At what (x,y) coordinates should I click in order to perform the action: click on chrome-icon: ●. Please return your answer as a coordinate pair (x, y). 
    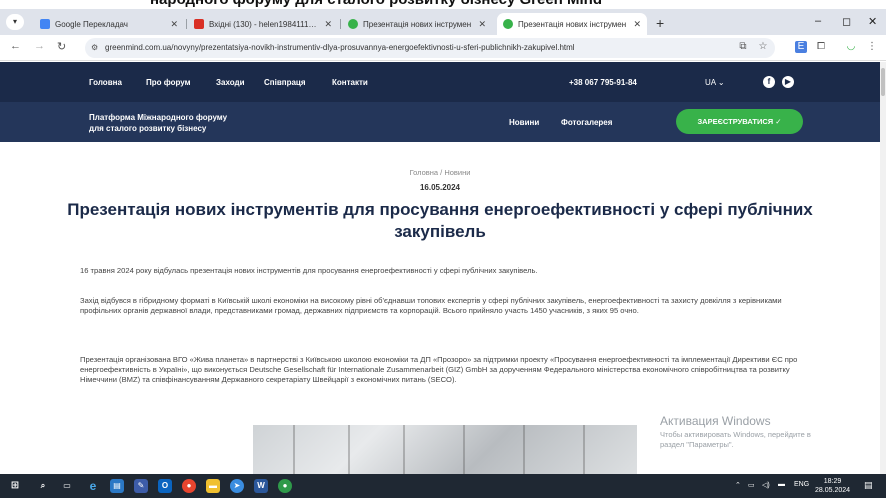
    Looking at the image, I should click on (189, 486).